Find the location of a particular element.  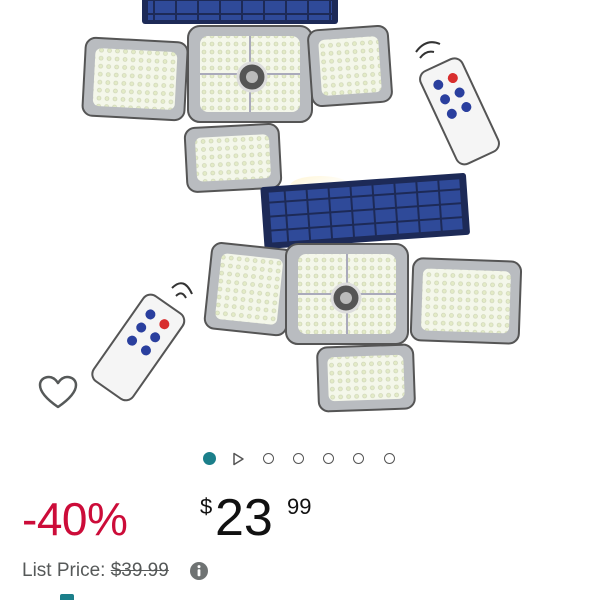

info-icon is located at coordinates (199, 571).